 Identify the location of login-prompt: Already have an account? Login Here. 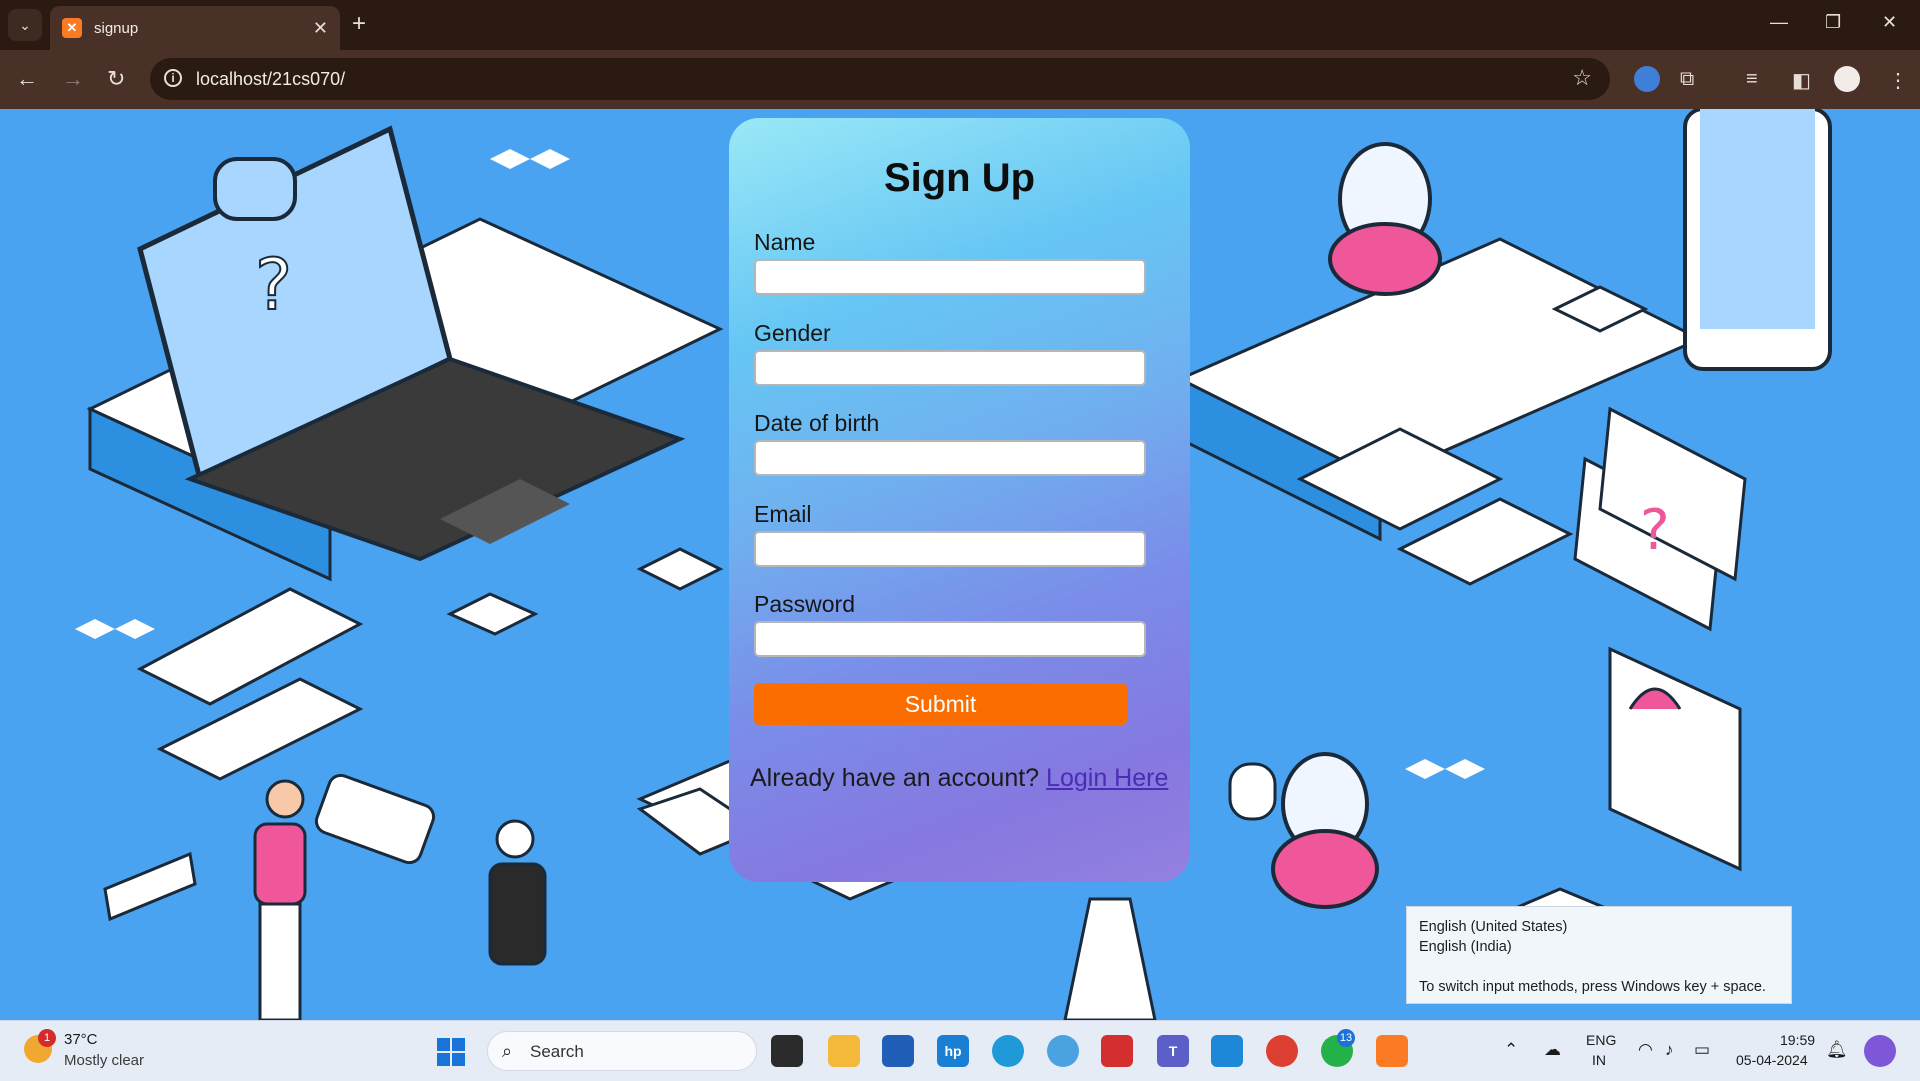
(959, 778).